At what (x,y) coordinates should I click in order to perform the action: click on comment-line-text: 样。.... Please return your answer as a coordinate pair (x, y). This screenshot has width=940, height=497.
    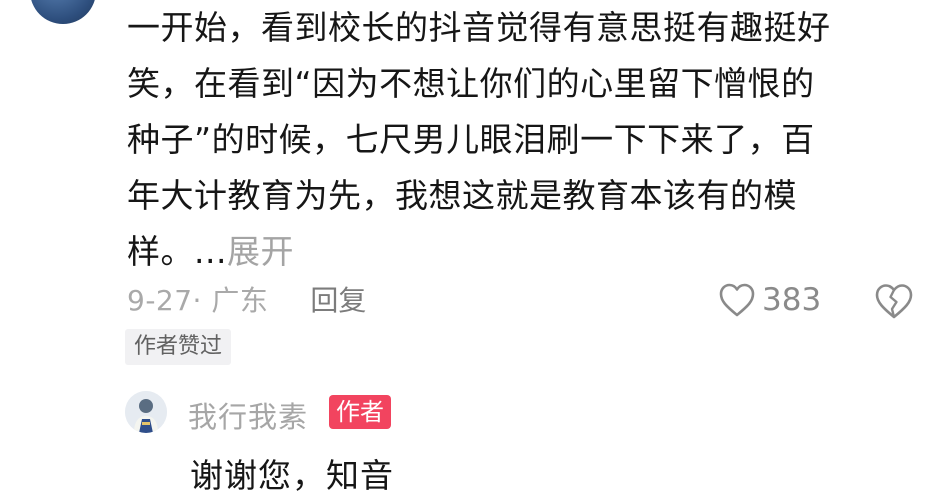
    Looking at the image, I should click on (177, 251).